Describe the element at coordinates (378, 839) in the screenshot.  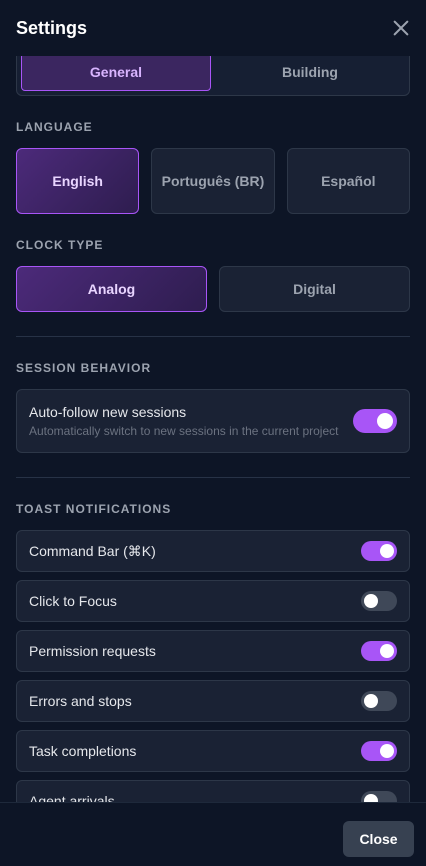
I see `close-button: Close` at that location.